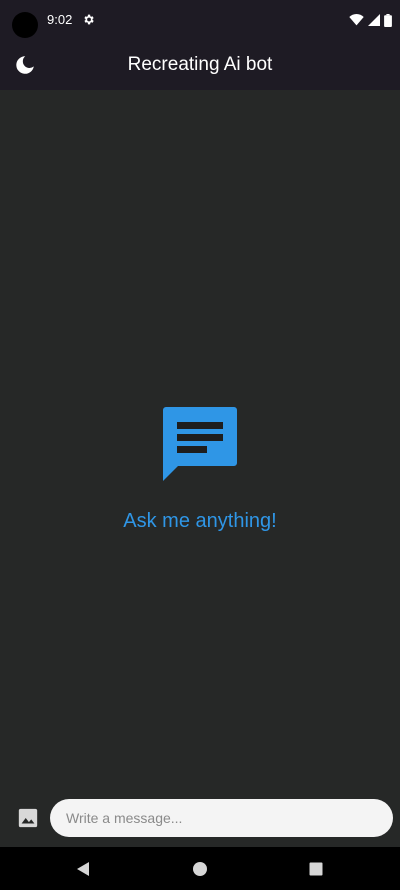 This screenshot has width=400, height=890. Describe the element at coordinates (89, 19) in the screenshot. I see `gear-icon` at that location.